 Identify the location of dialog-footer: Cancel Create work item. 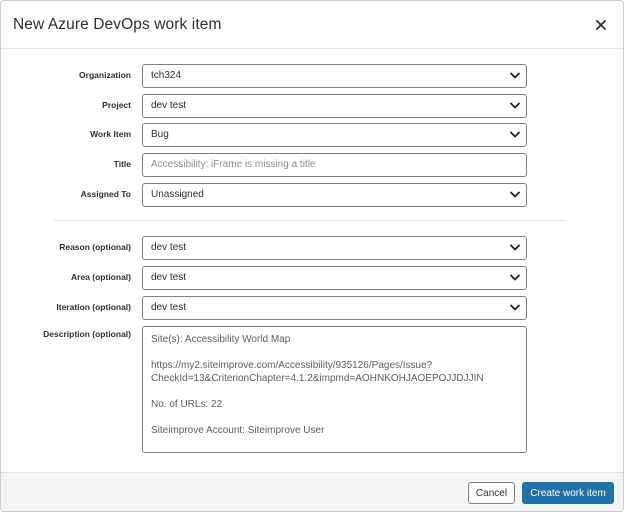
(312, 491).